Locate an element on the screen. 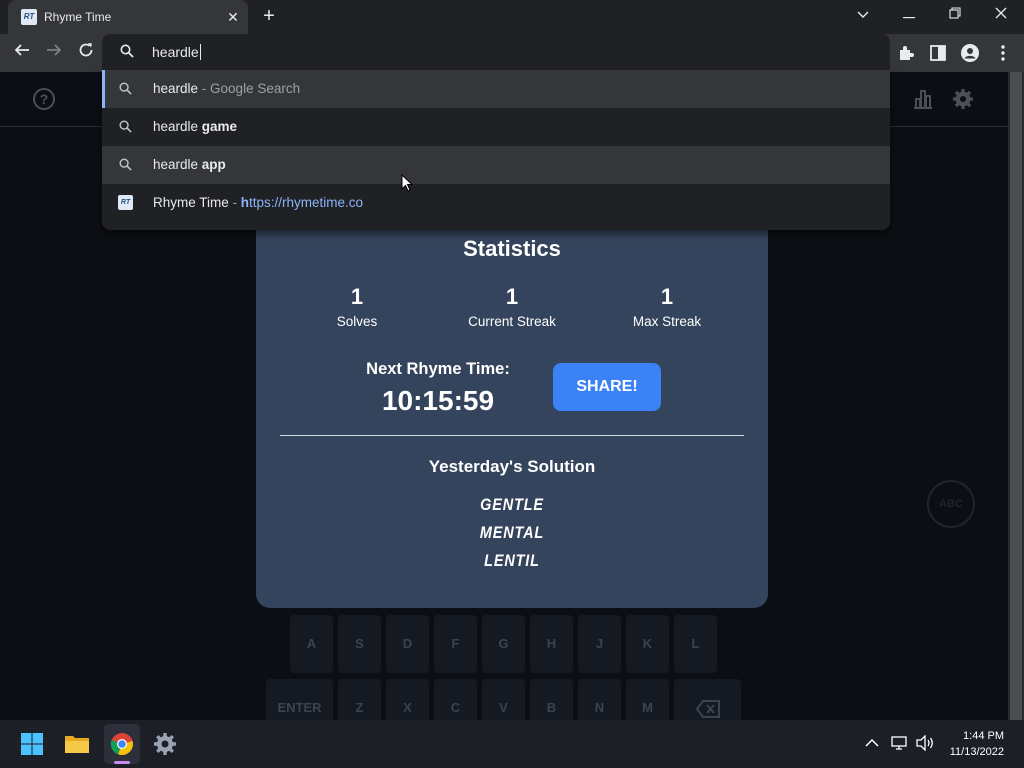 The image size is (1024, 768). help-icon: ? is located at coordinates (44, 99).